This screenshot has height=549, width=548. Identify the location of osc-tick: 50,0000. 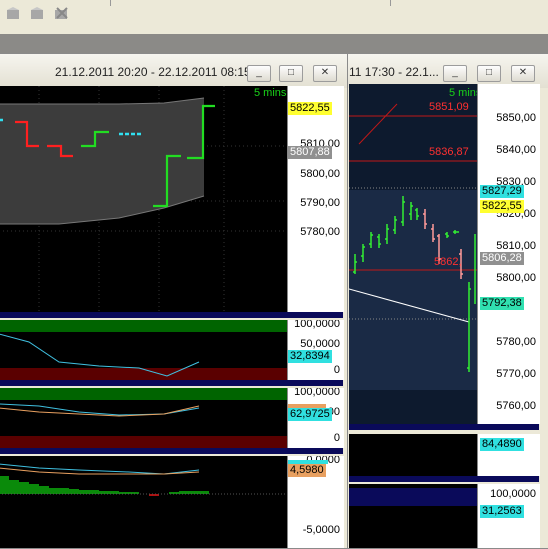
(320, 344).